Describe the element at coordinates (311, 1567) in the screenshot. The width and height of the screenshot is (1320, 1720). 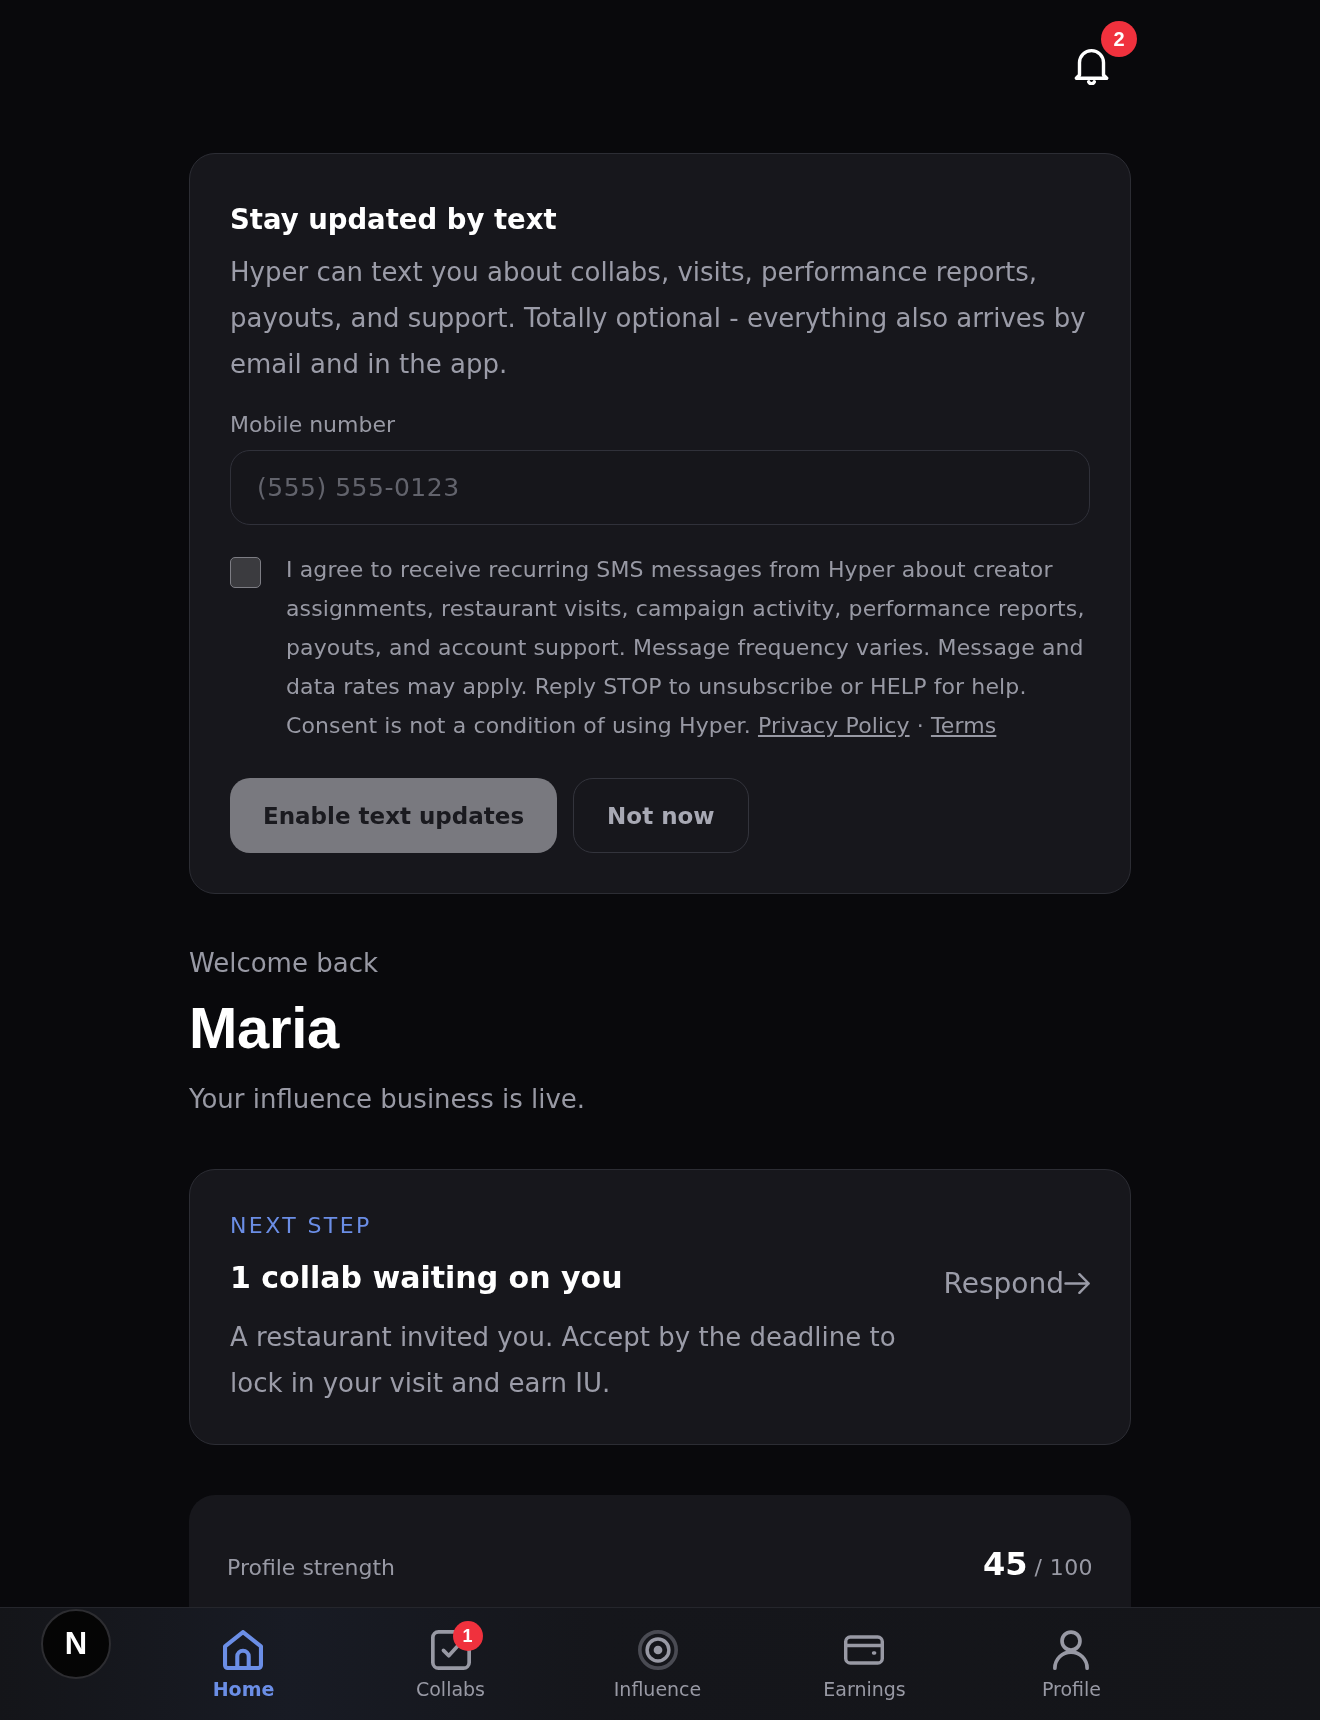
I see `profile-strength-label: Profile strength` at that location.